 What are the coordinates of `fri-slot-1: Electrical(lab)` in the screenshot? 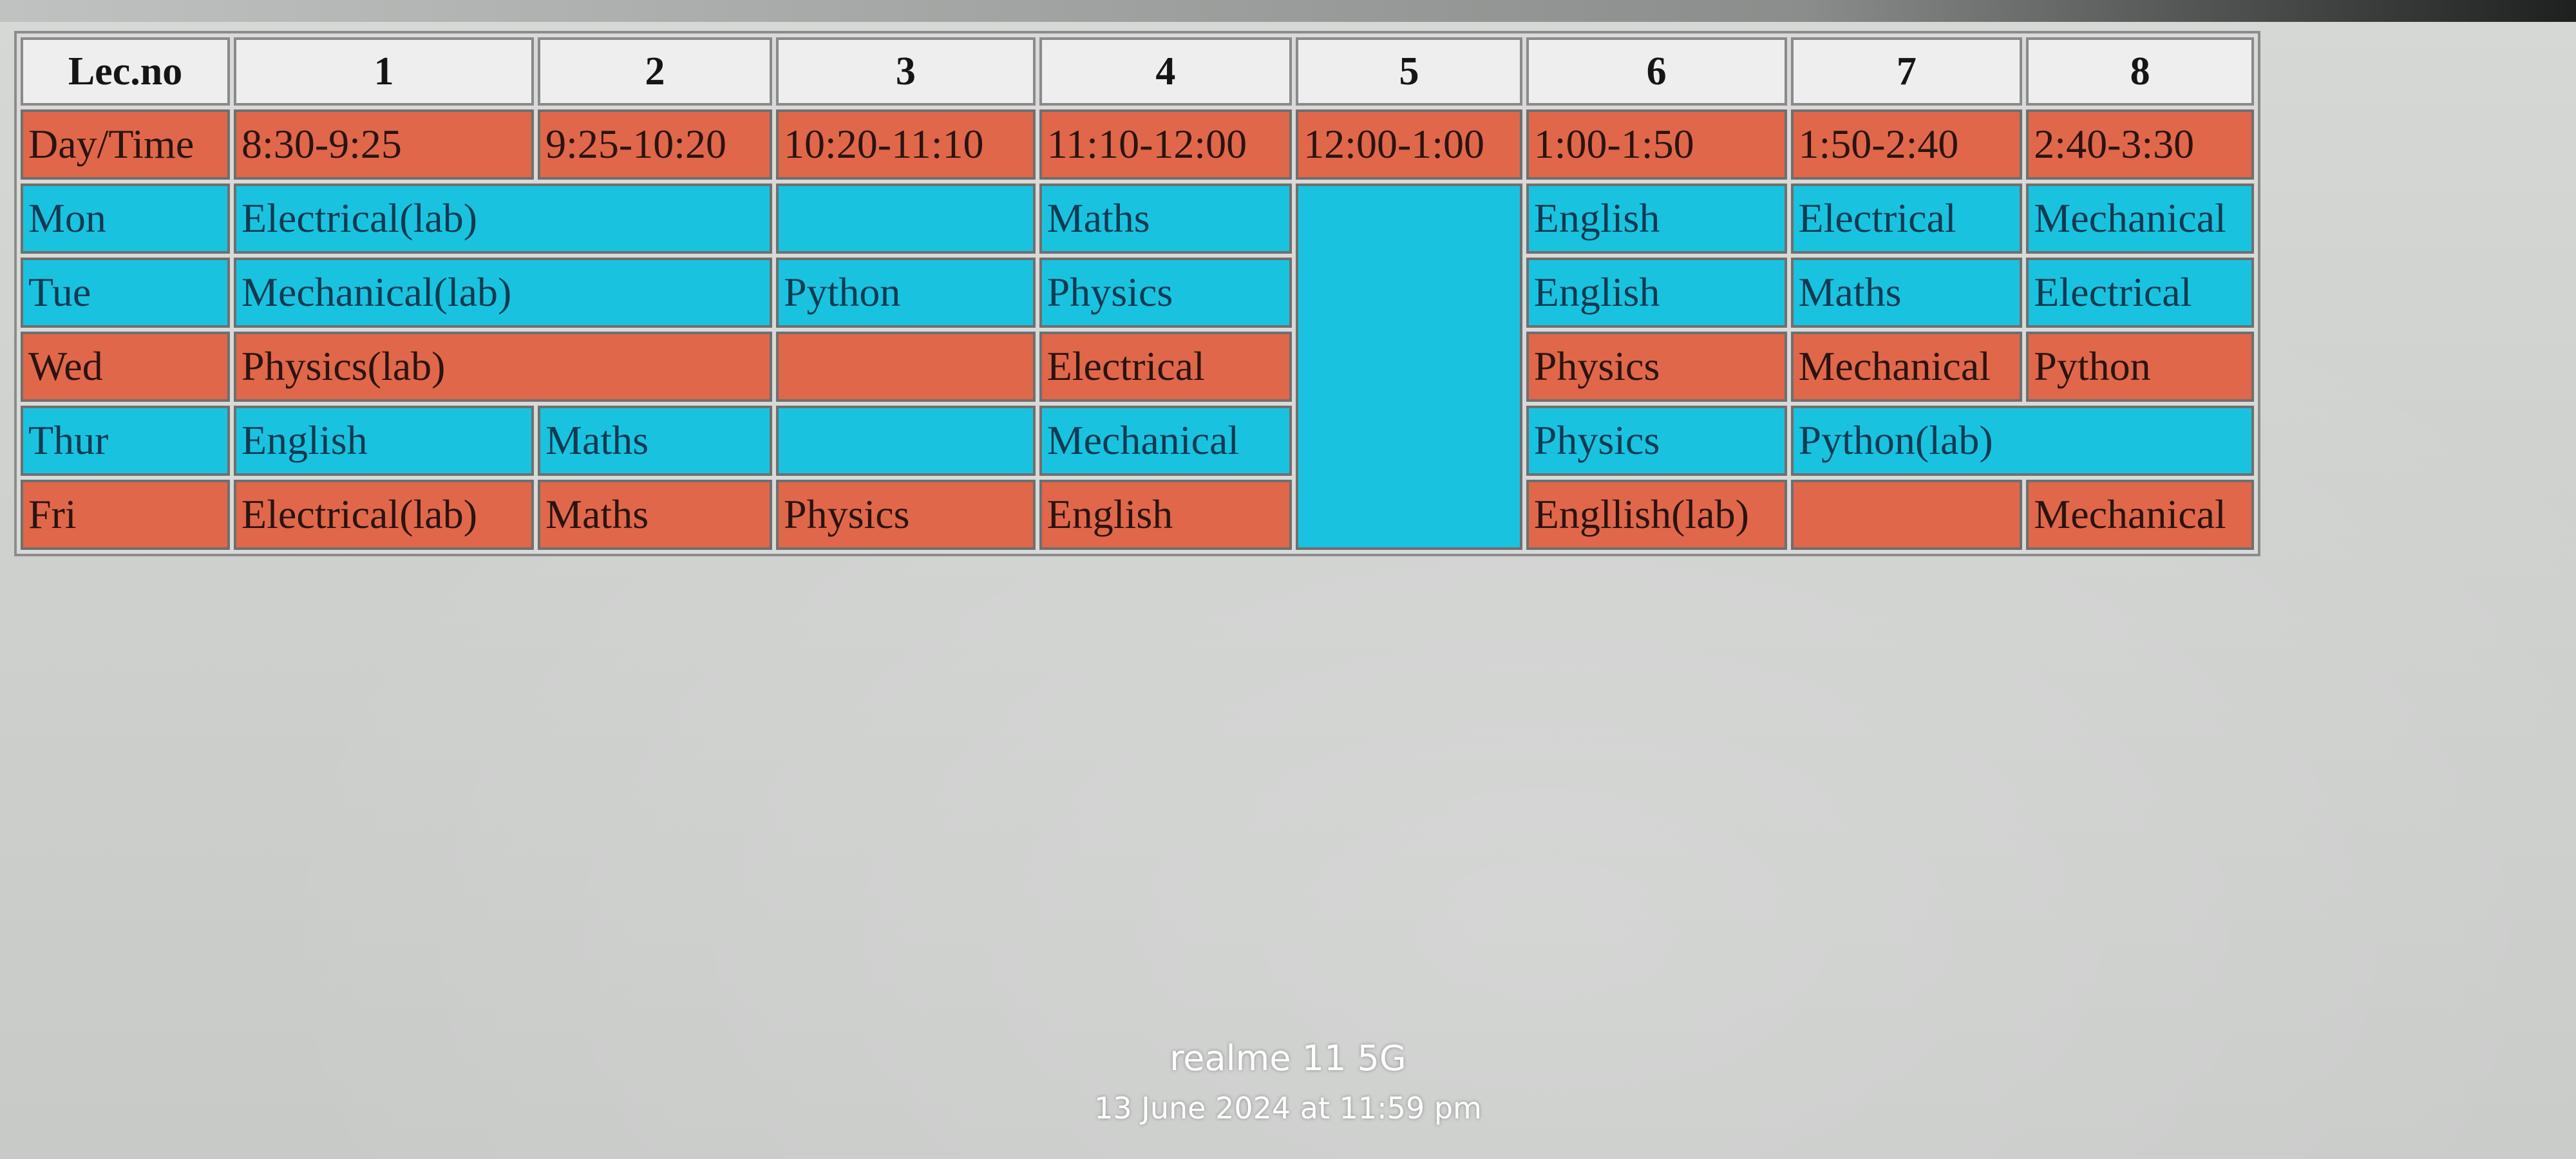 It's located at (384, 514).